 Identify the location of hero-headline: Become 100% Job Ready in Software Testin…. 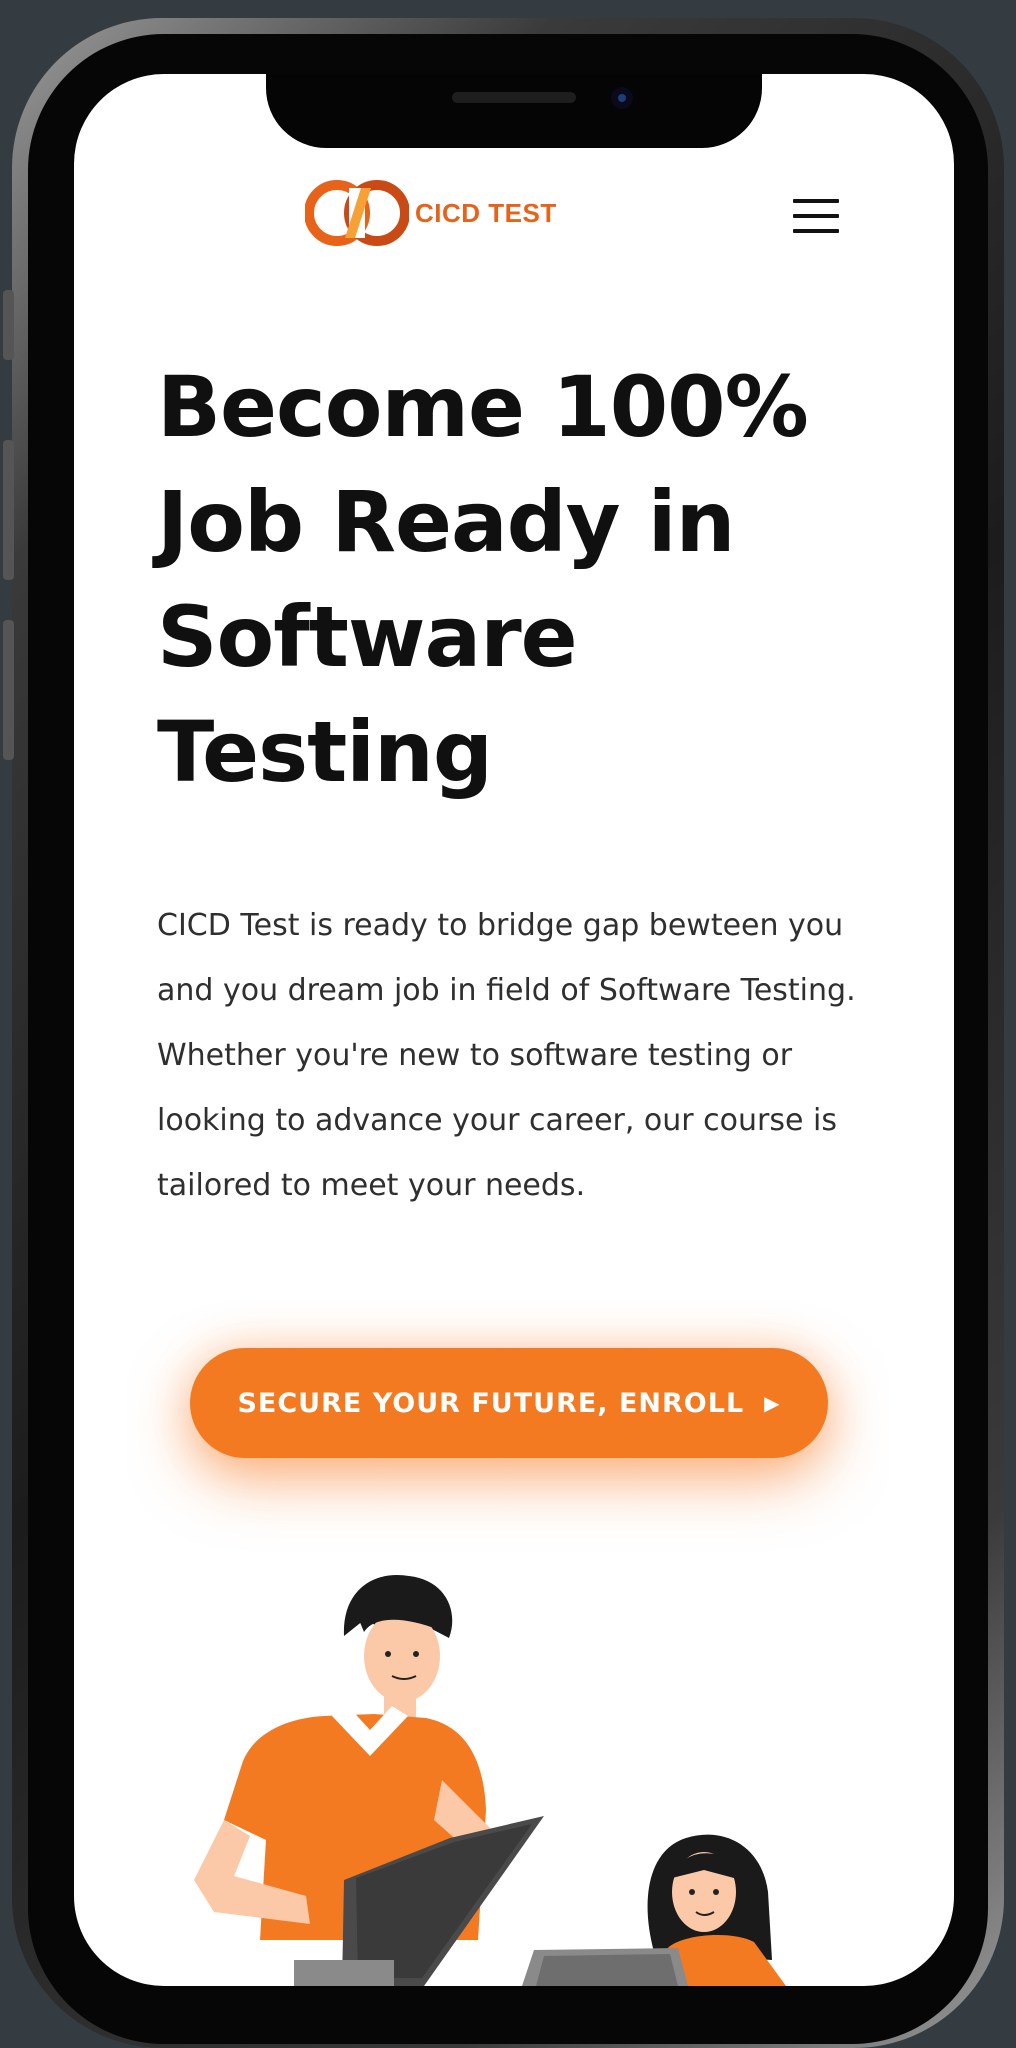
(483, 579).